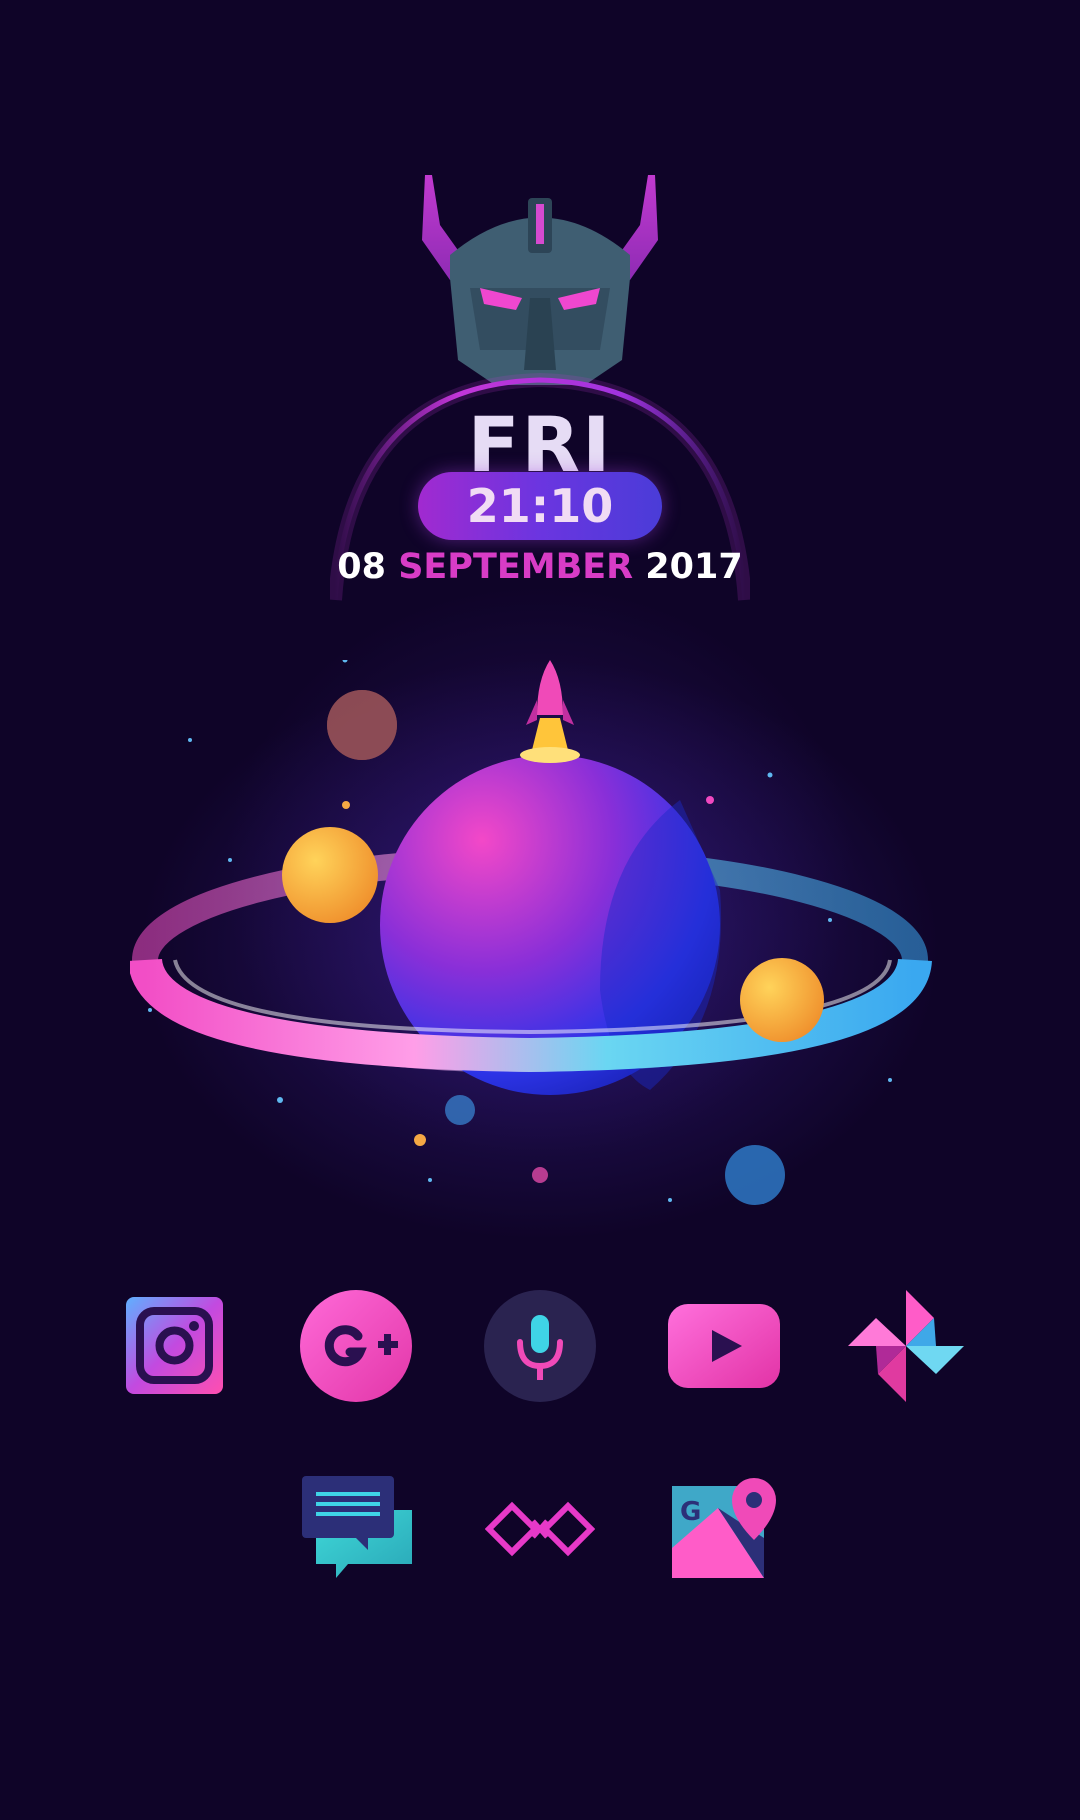 Image resolution: width=1080 pixels, height=1820 pixels. I want to click on youtube-icon, so click(724, 1346).